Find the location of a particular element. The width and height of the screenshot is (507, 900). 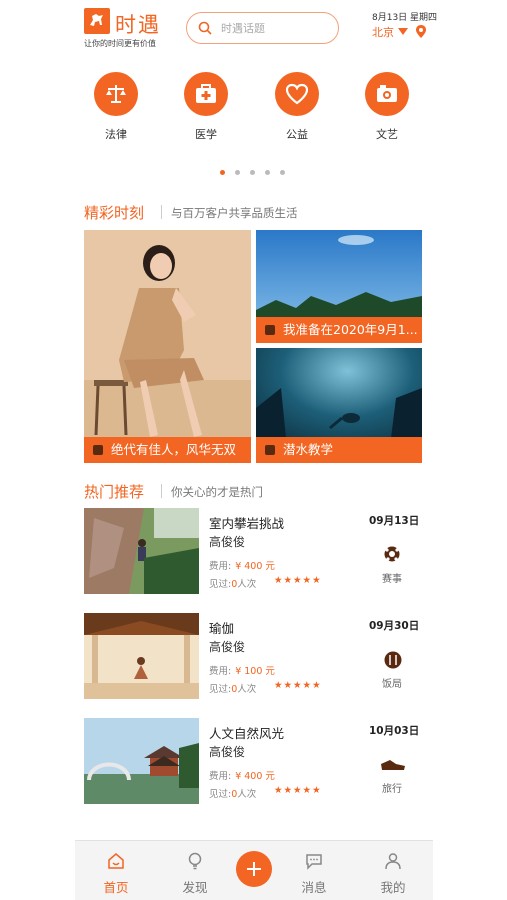

hot-item-title: 室内攀岩挑战 is located at coordinates (247, 523).